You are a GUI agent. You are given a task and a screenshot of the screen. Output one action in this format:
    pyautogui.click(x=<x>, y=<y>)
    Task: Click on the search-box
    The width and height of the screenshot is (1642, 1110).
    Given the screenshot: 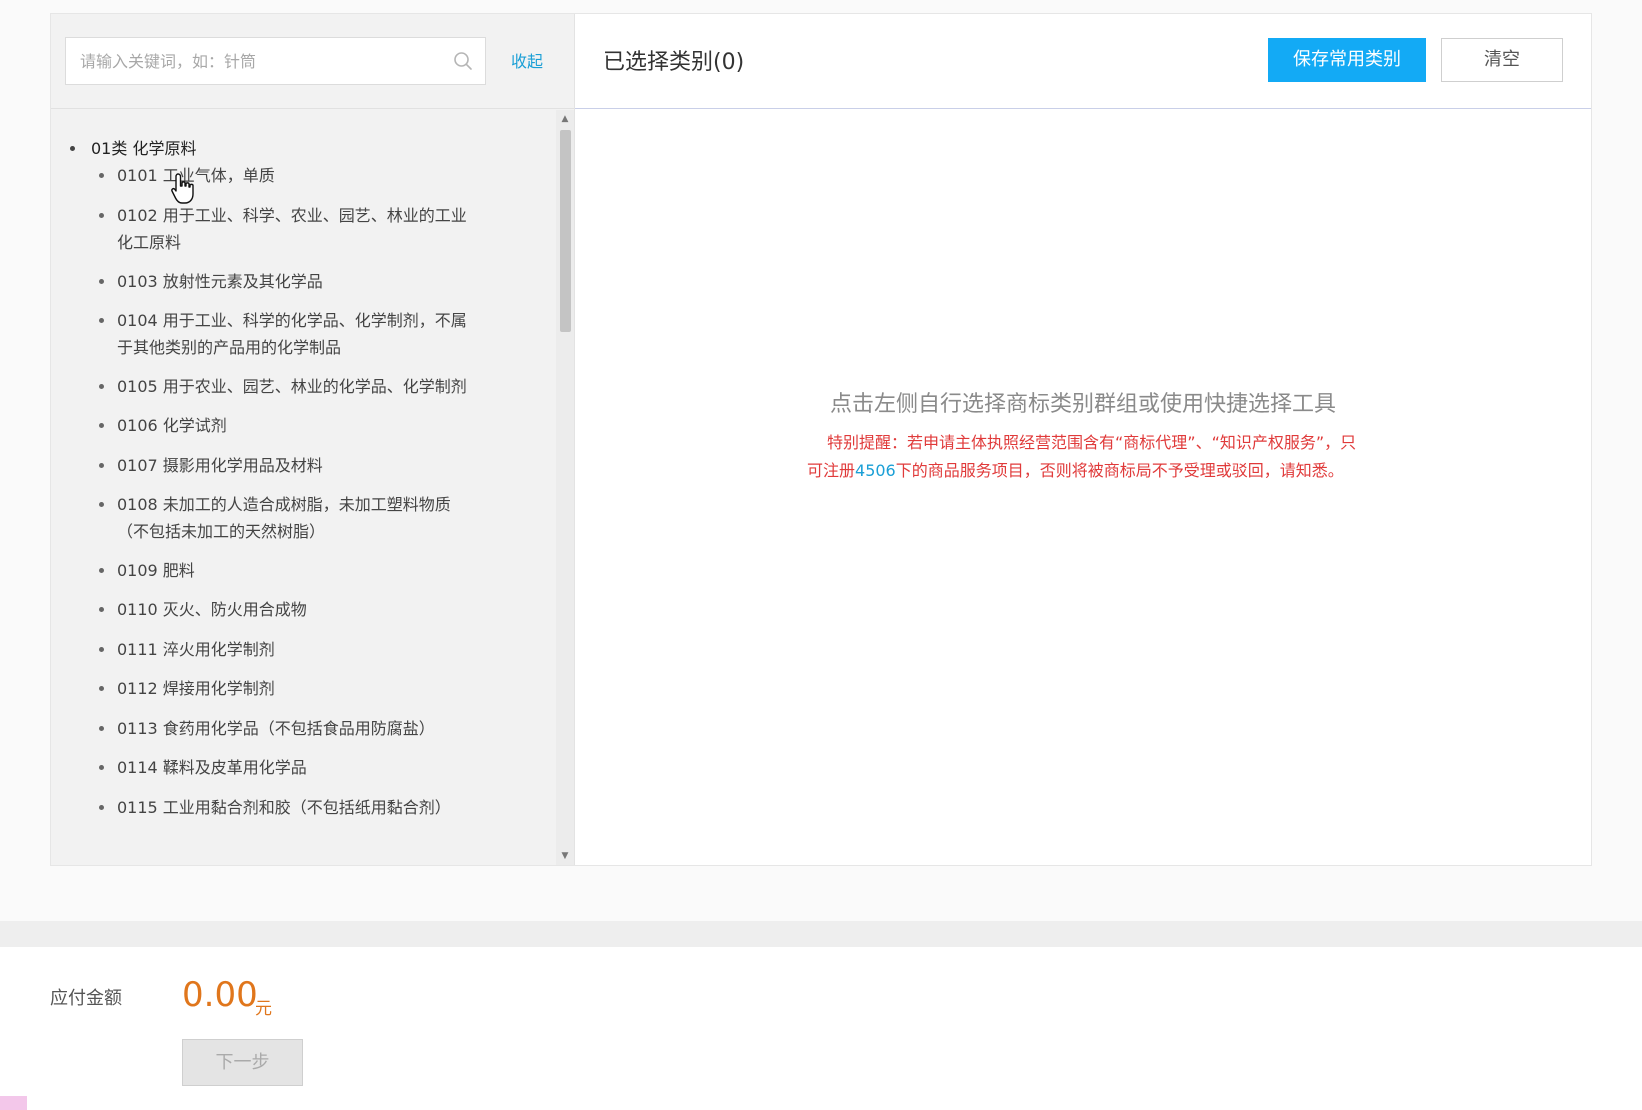 What is the action you would take?
    pyautogui.click(x=275, y=61)
    